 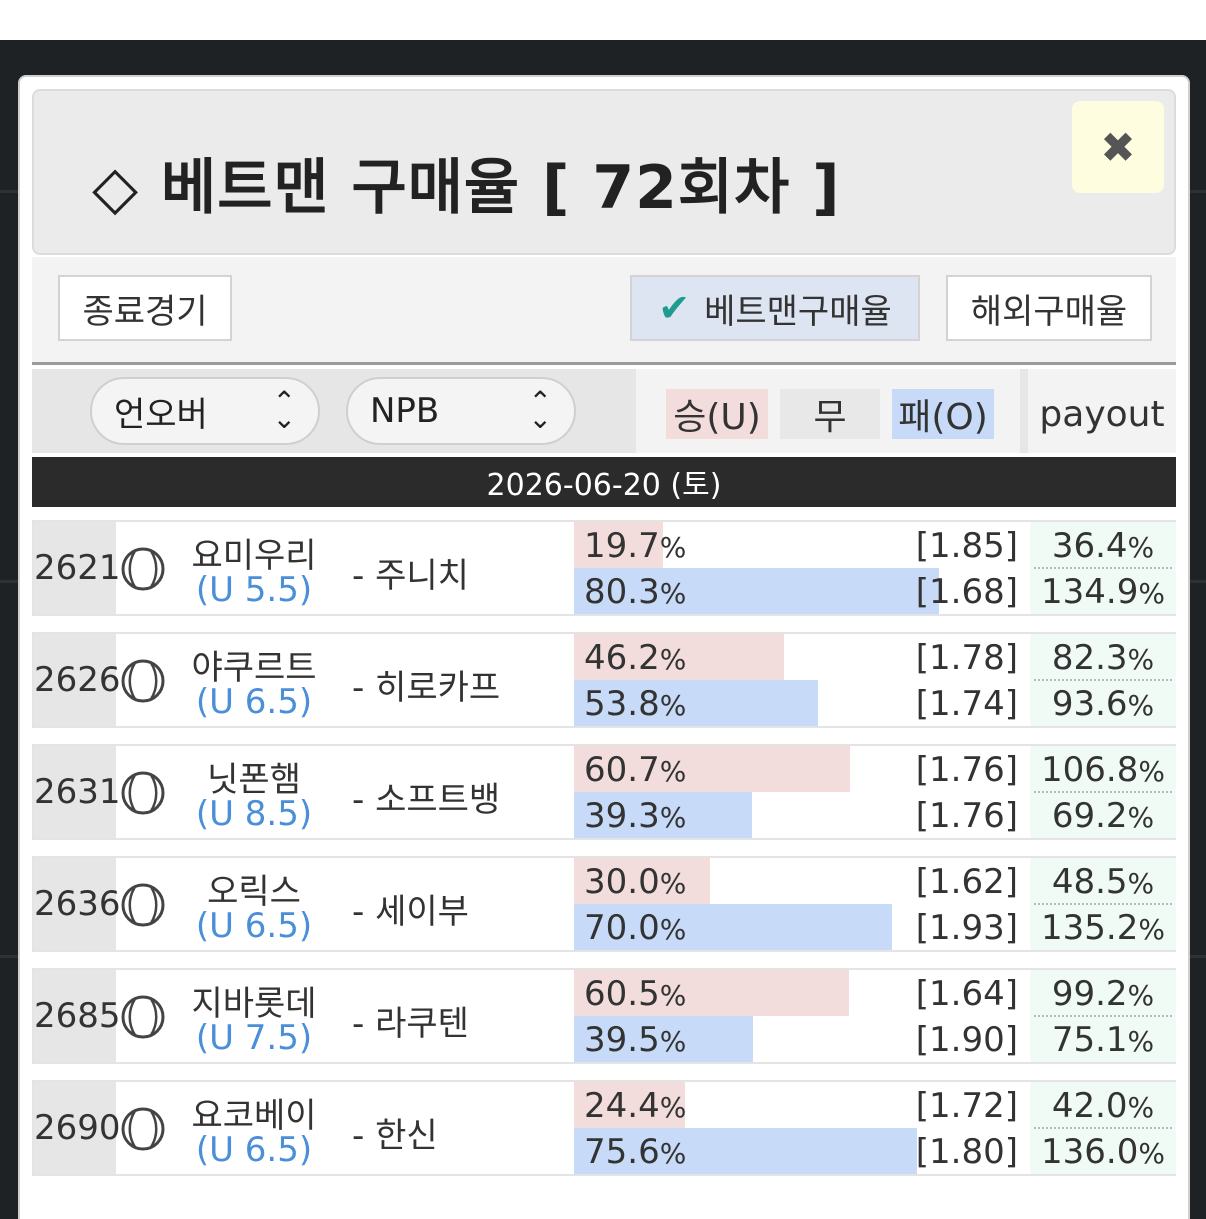 I want to click on under-row: 46.2% [1.78], so click(x=801, y=657).